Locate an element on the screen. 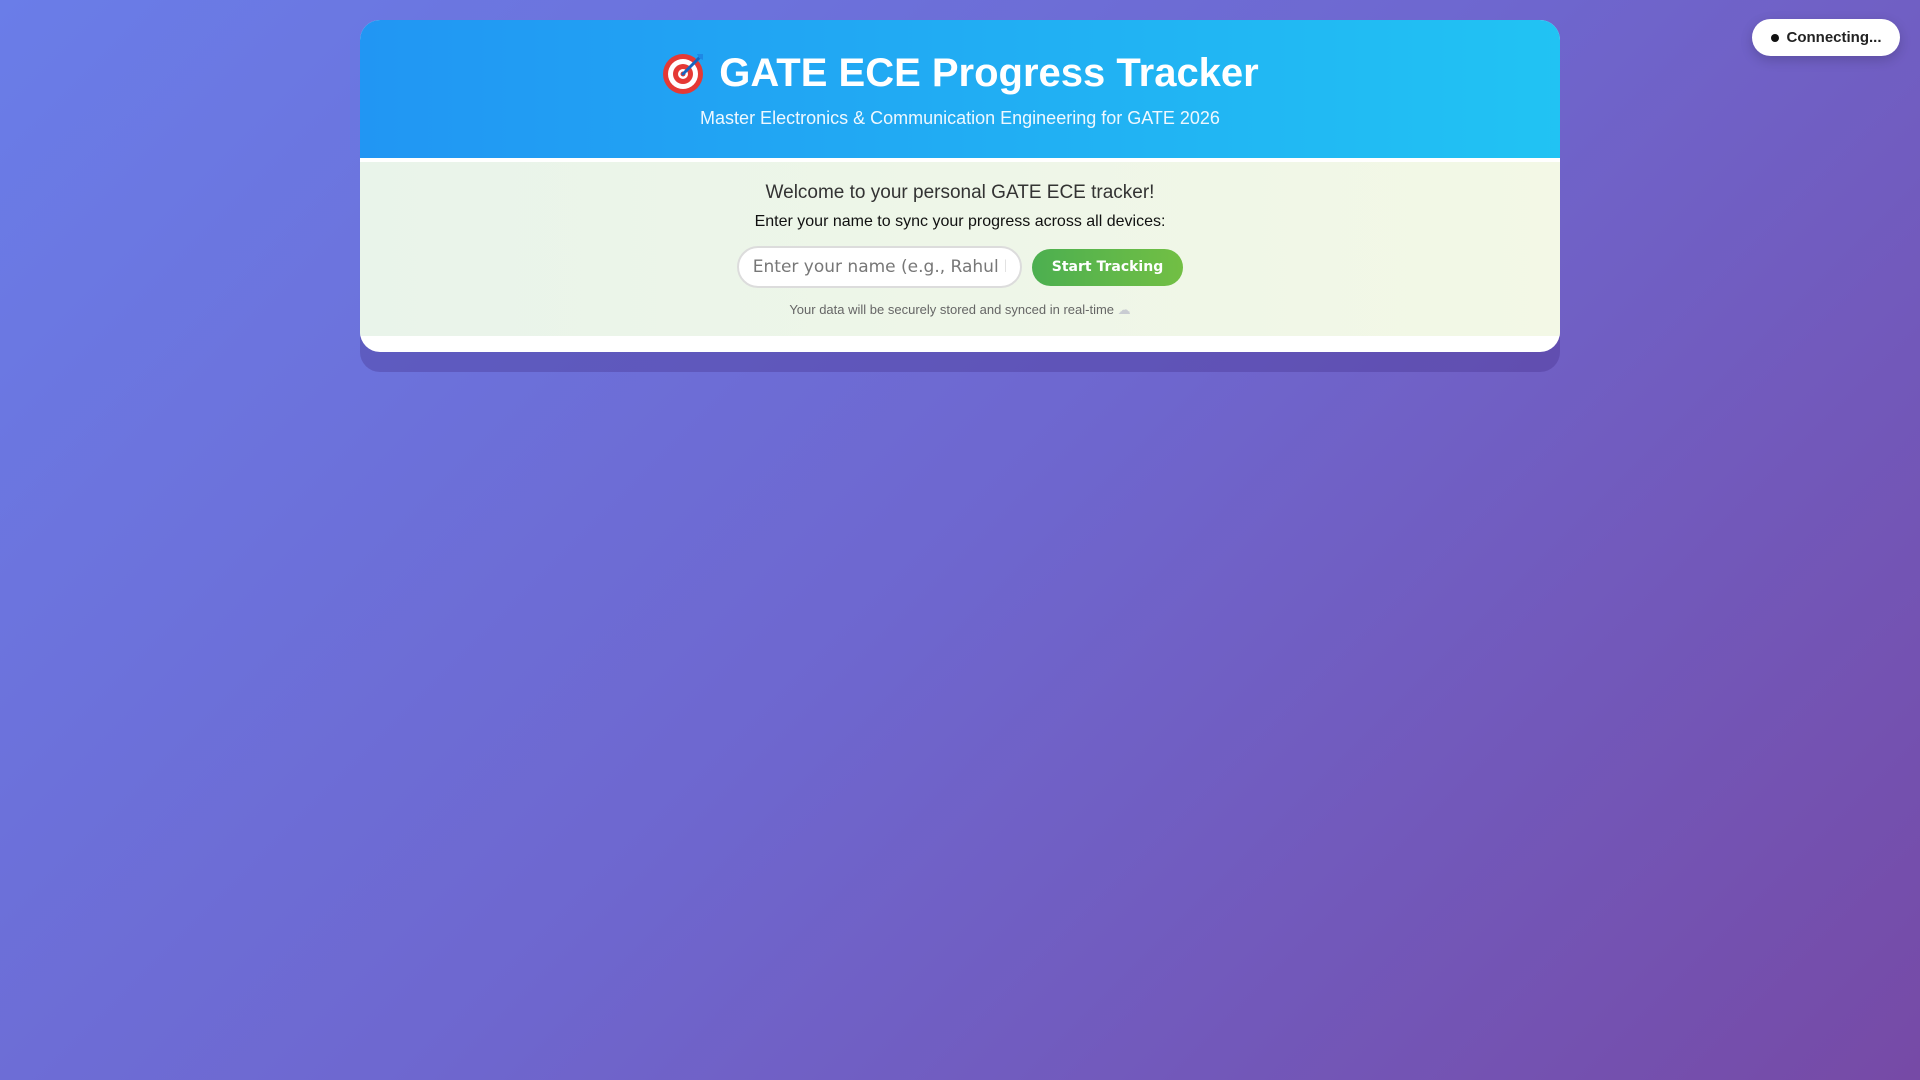 Image resolution: width=1920 pixels, height=1080 pixels. cloud-icon: ☁ is located at coordinates (1124, 309).